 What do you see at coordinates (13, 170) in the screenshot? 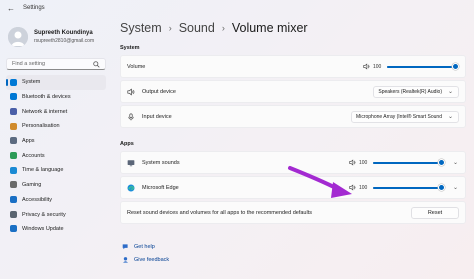
I see `time-language-icon` at bounding box center [13, 170].